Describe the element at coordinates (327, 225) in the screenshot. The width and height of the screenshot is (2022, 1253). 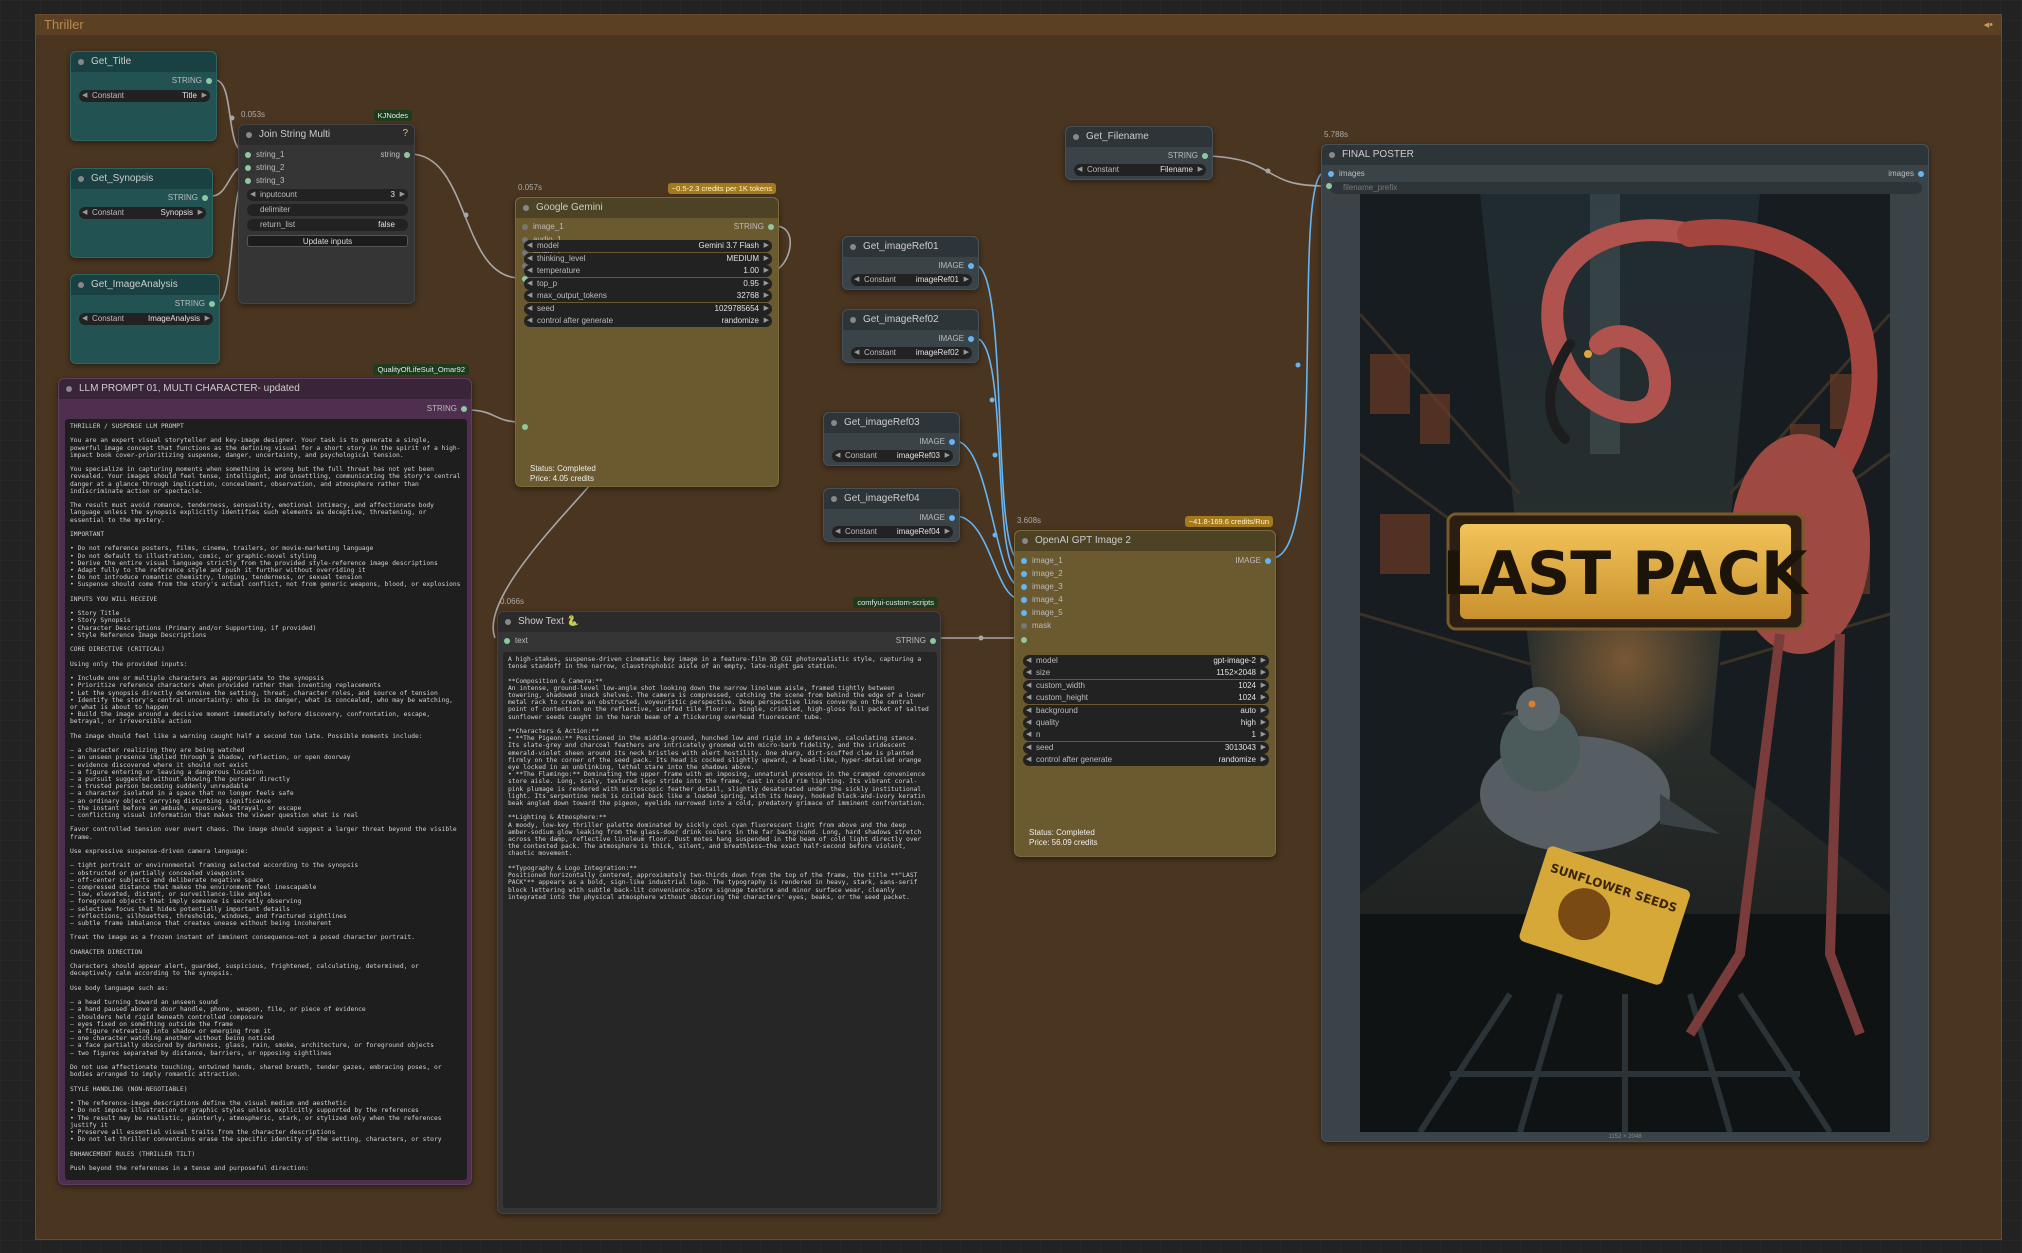
I see `return-list-toggle: return_list false` at that location.